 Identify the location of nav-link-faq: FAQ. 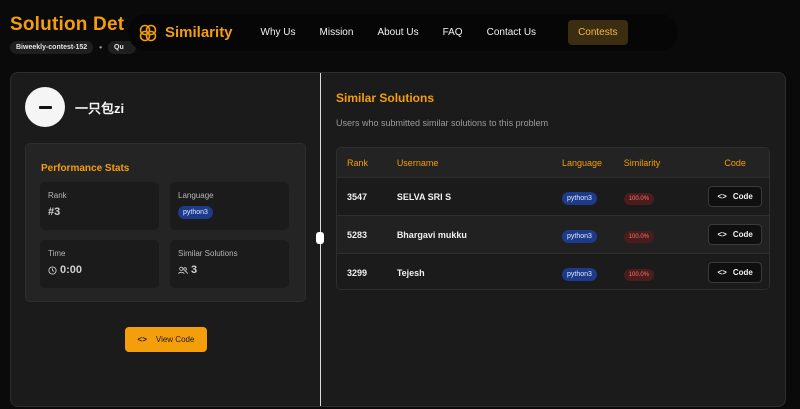
(453, 32).